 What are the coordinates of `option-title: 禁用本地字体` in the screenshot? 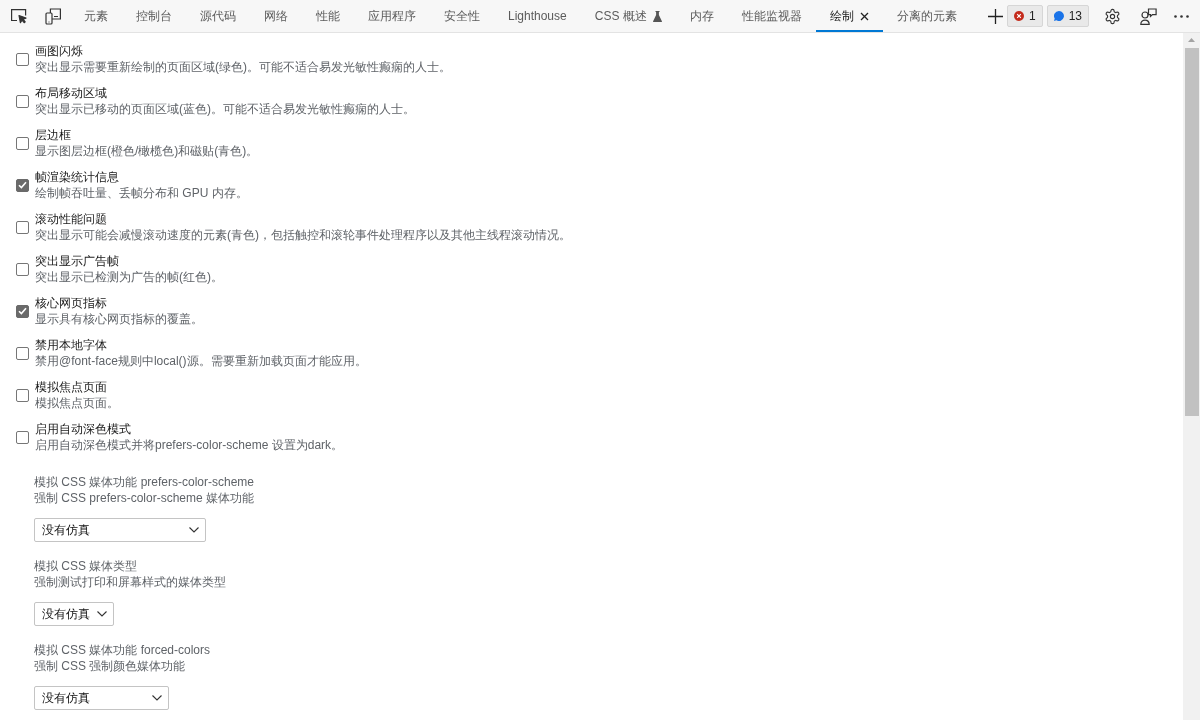 It's located at (71, 345).